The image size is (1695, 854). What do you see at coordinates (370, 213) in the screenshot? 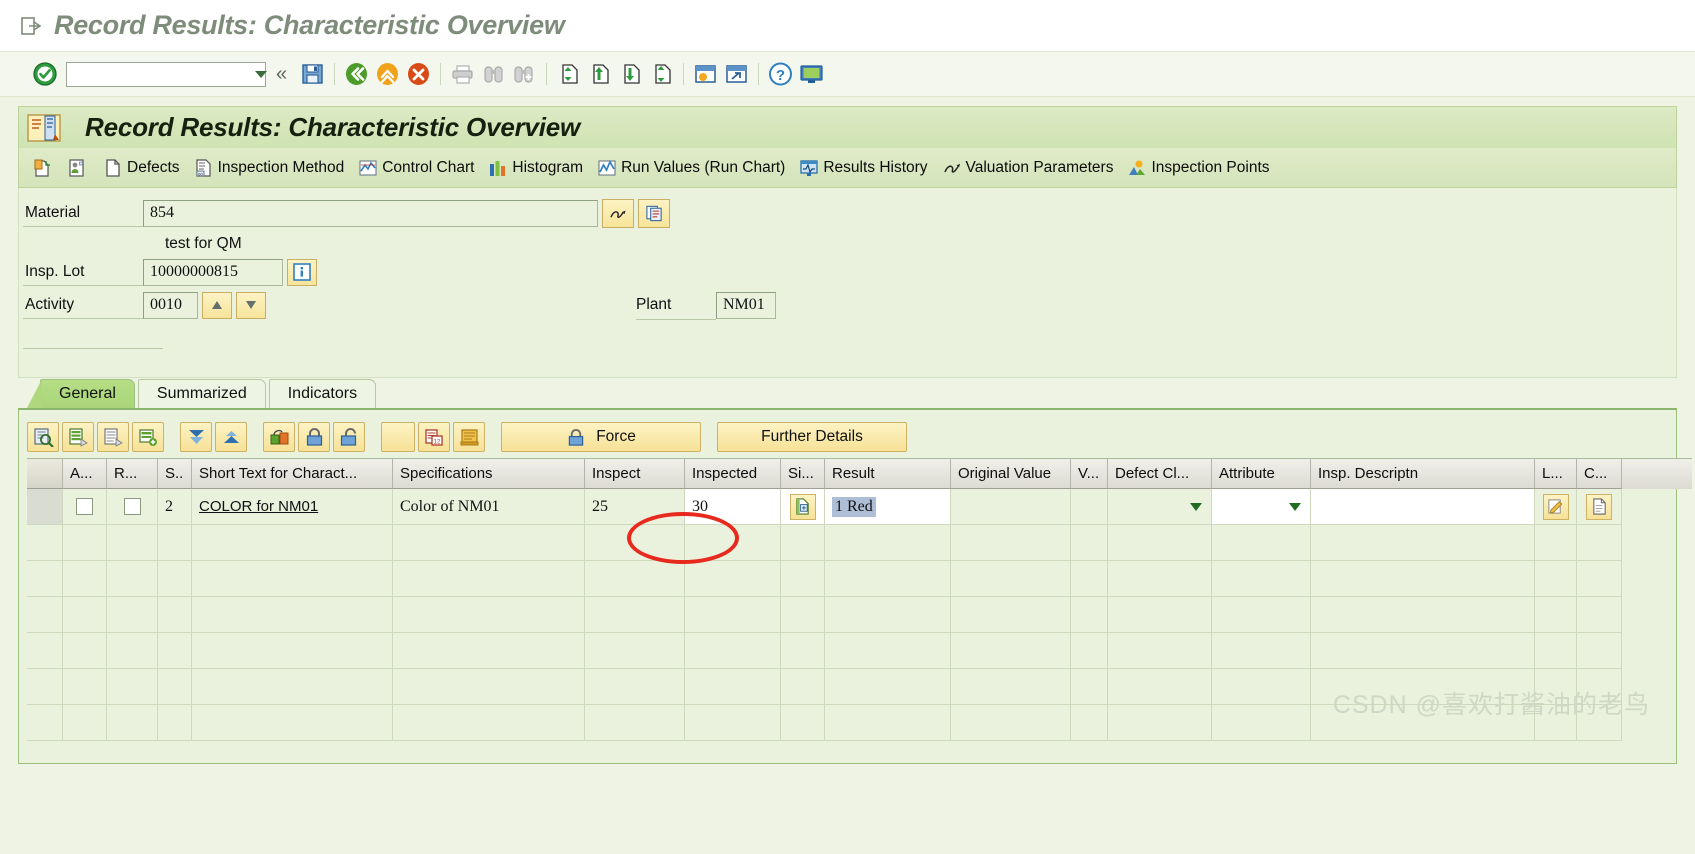
I see `material-field: 854` at bounding box center [370, 213].